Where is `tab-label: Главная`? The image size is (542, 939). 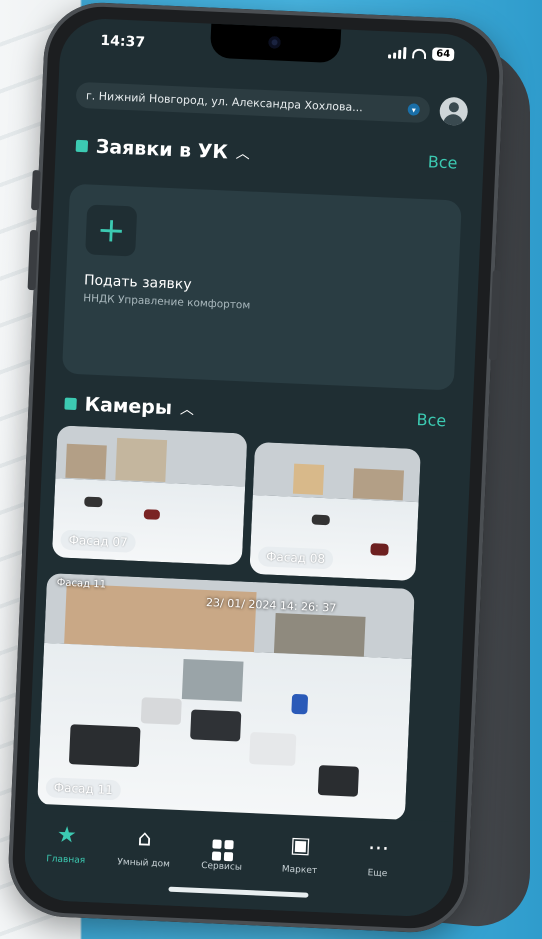 tab-label: Главная is located at coordinates (66, 860).